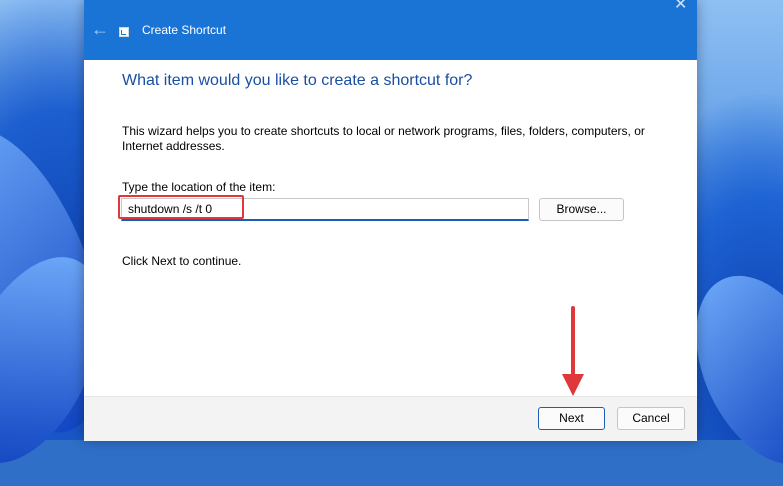 This screenshot has height=486, width=783. Describe the element at coordinates (573, 385) in the screenshot. I see `red-arrow-head-icon` at that location.